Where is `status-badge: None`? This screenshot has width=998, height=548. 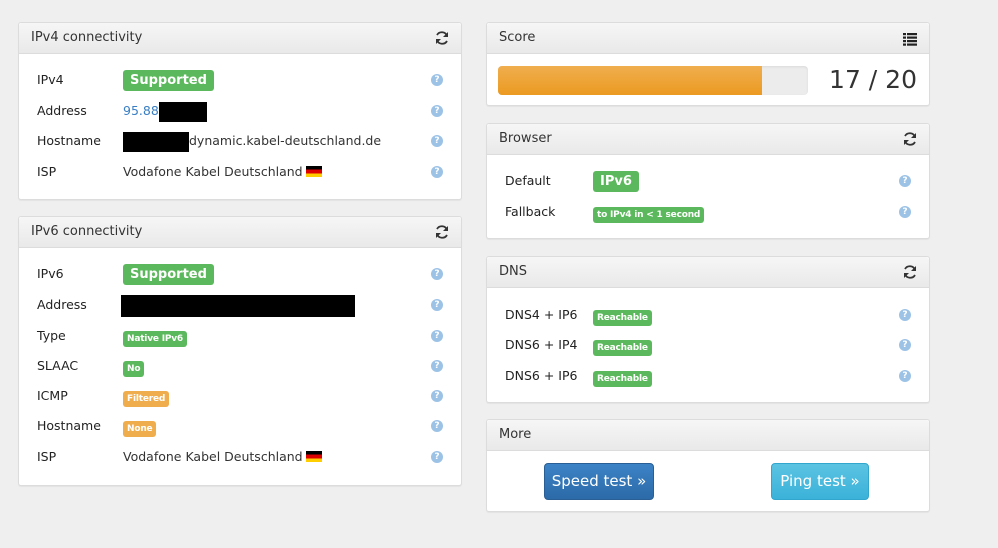
status-badge: None is located at coordinates (140, 429).